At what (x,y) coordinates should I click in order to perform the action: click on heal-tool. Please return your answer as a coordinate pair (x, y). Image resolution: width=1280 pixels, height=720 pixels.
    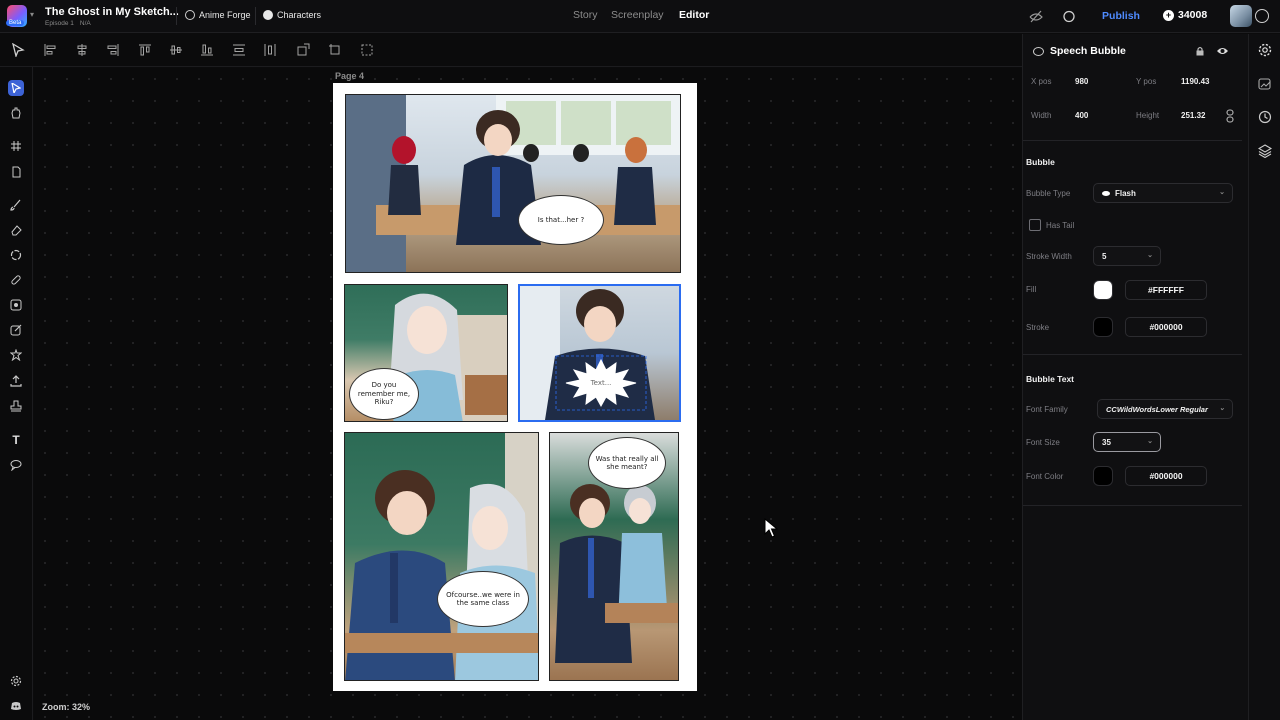
    Looking at the image, I should click on (16, 280).